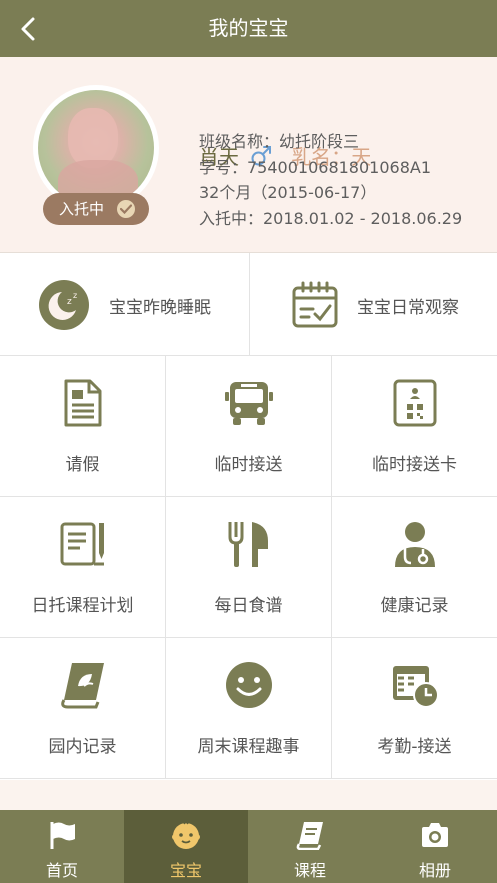 Image resolution: width=497 pixels, height=883 pixels. I want to click on doctor-icon, so click(415, 544).